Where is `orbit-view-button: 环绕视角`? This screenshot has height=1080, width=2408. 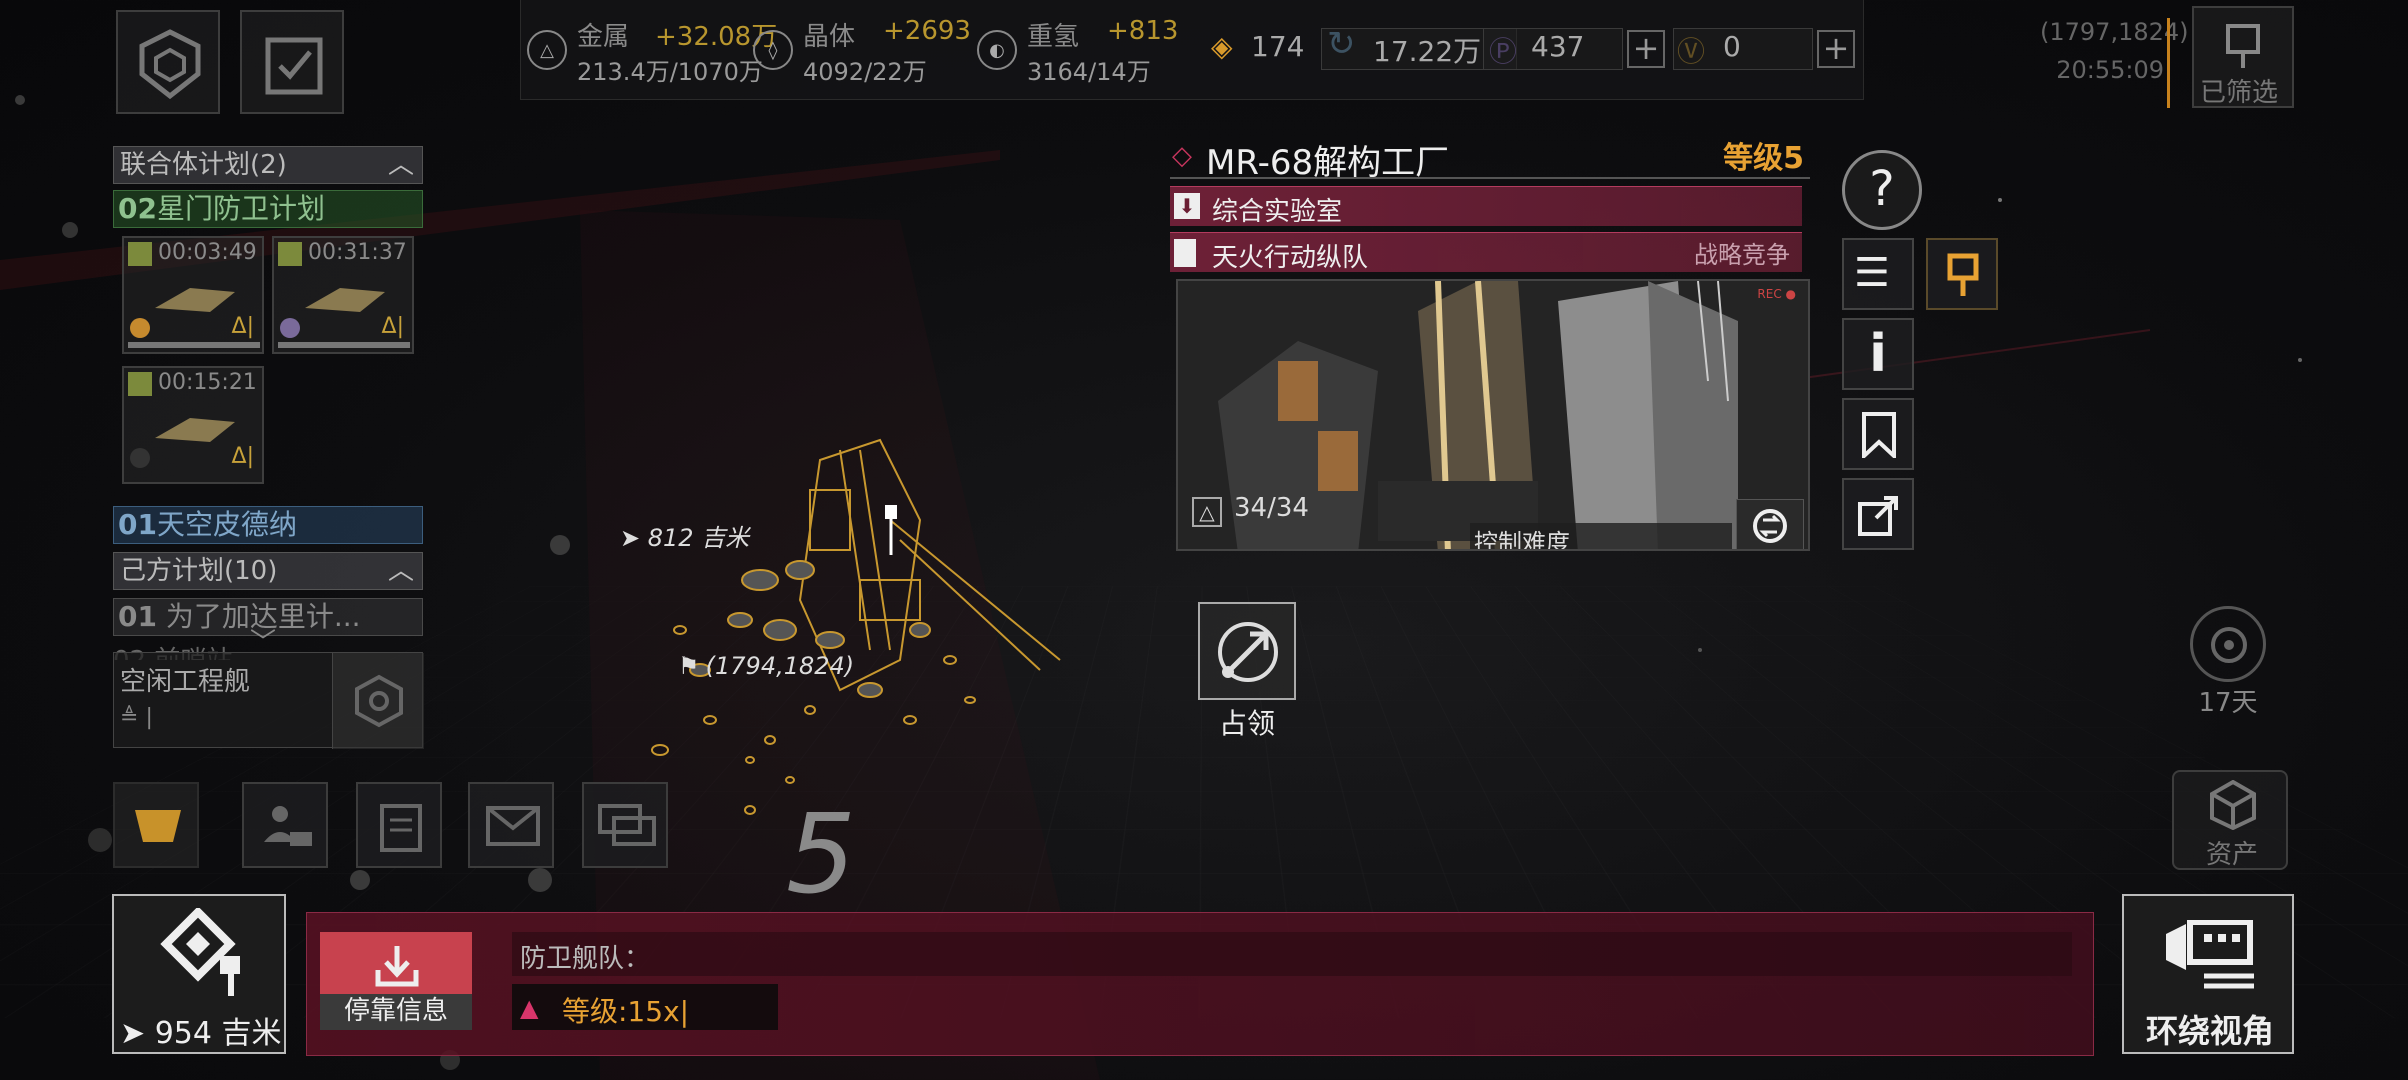
orbit-view-button: 环绕视角 is located at coordinates (2208, 974).